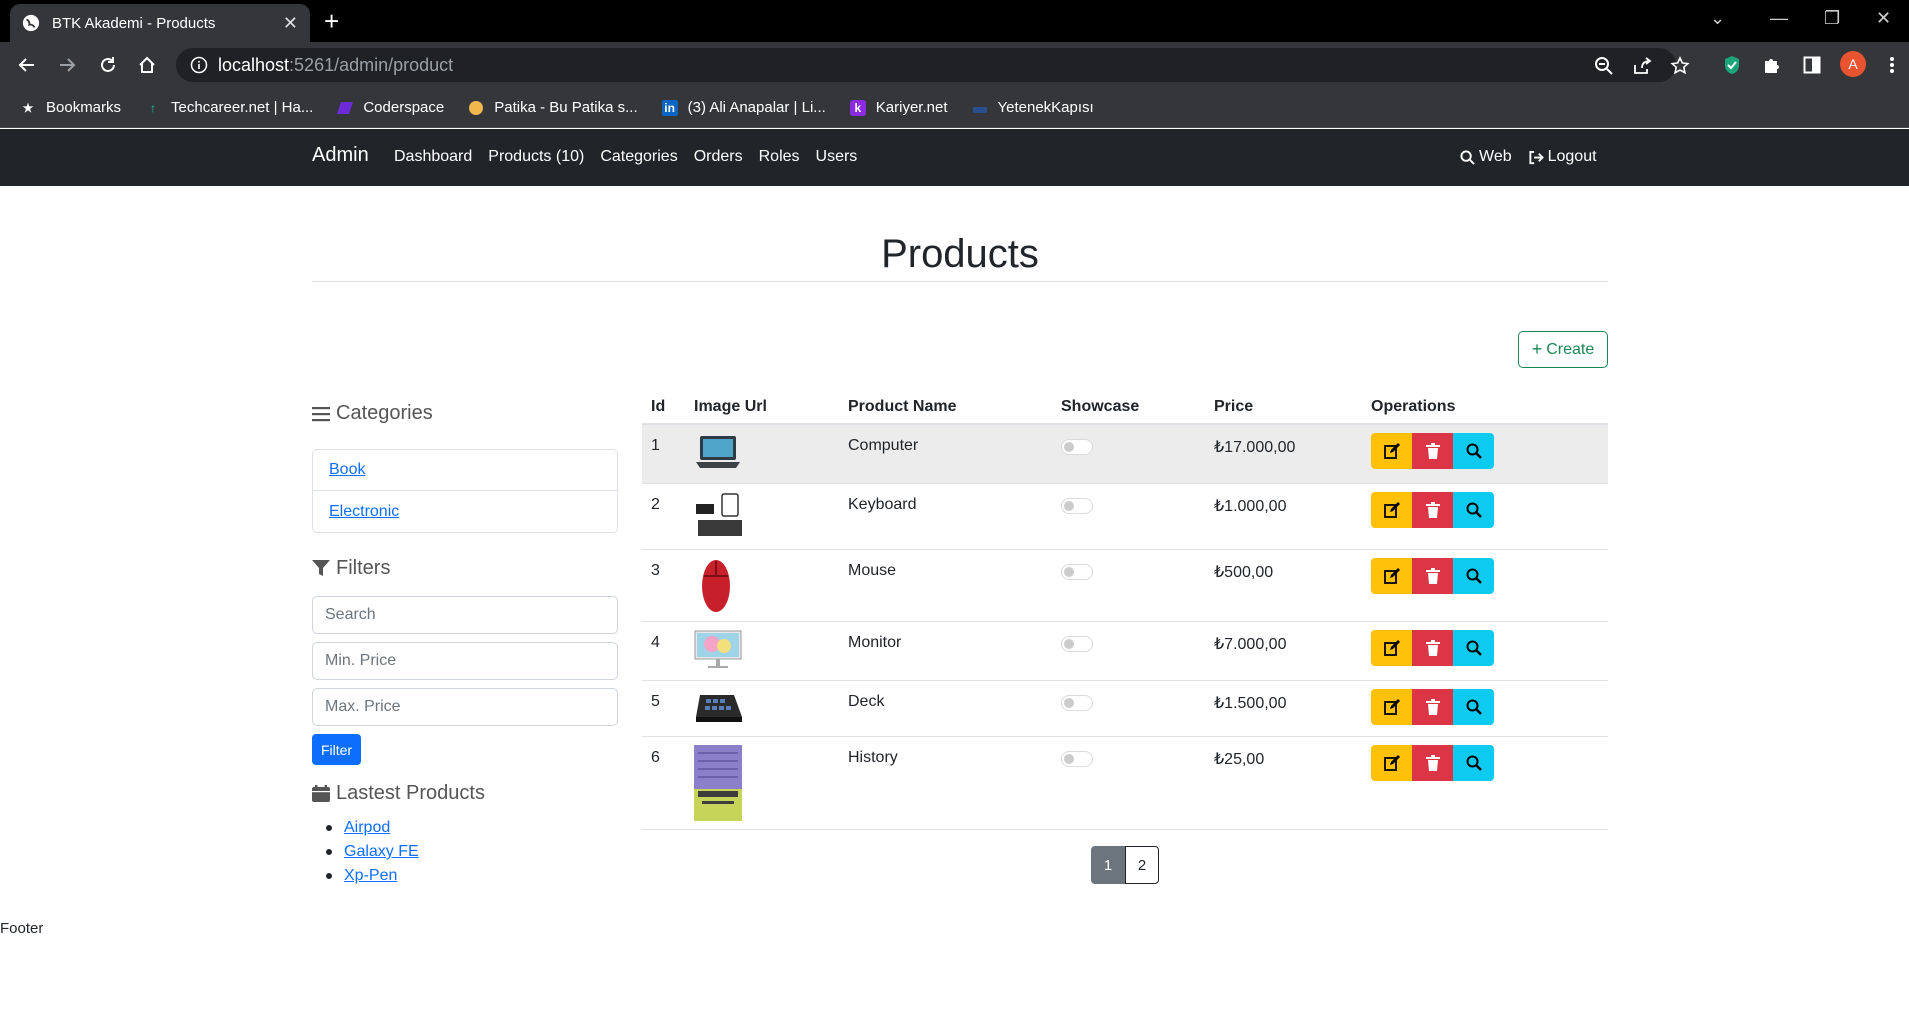  I want to click on max-price-input: Max. Price, so click(465, 707).